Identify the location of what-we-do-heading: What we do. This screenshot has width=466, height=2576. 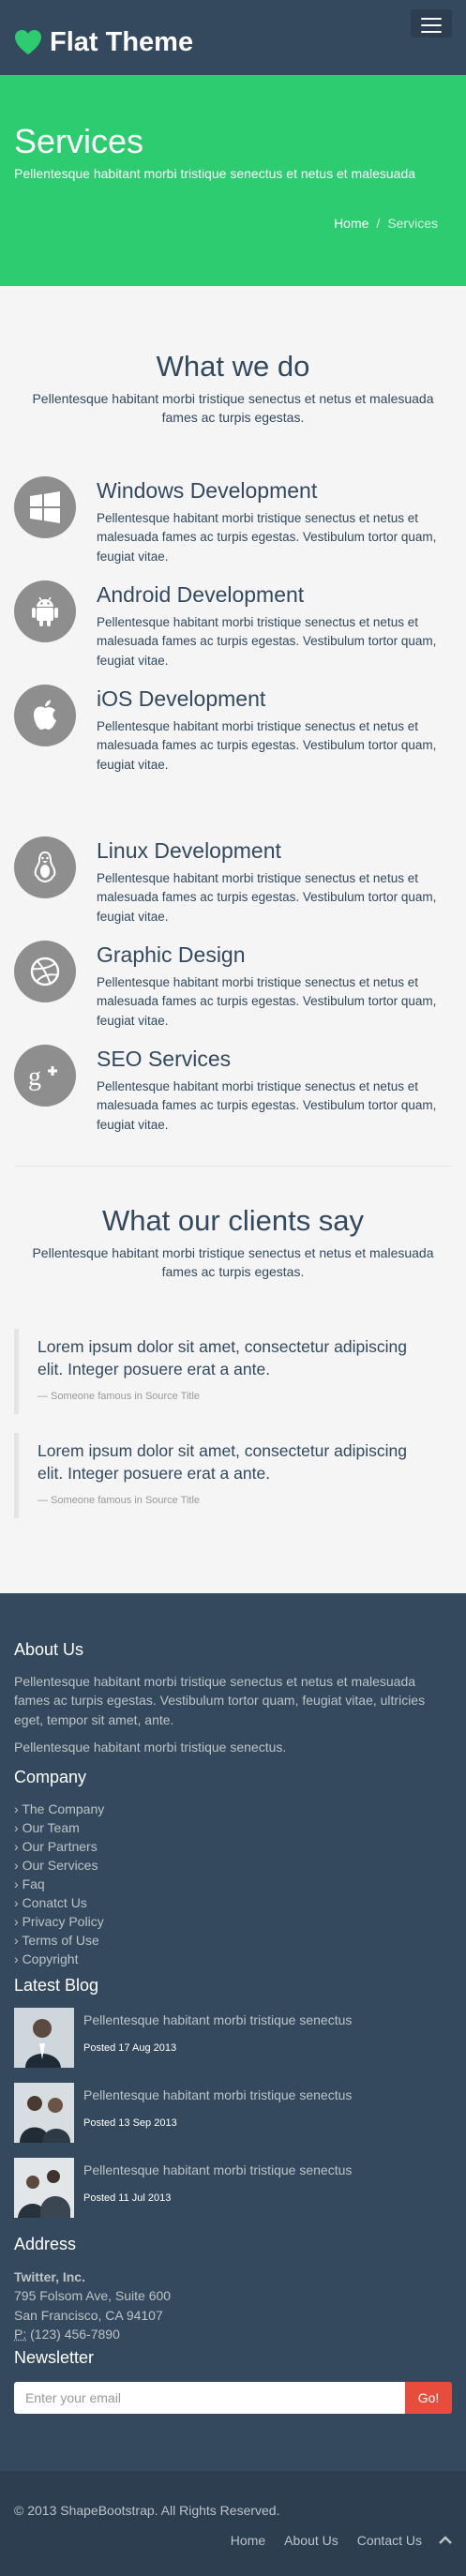
(233, 366).